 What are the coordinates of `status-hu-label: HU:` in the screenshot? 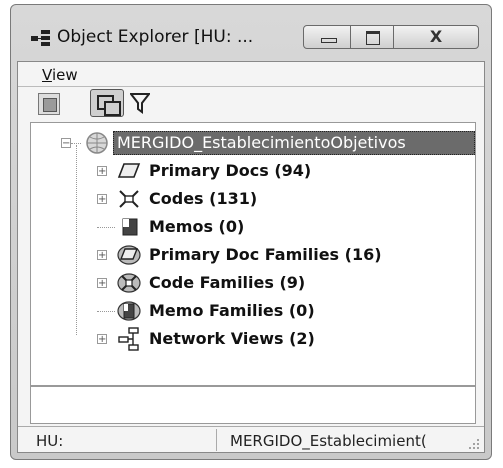 It's located at (50, 441).